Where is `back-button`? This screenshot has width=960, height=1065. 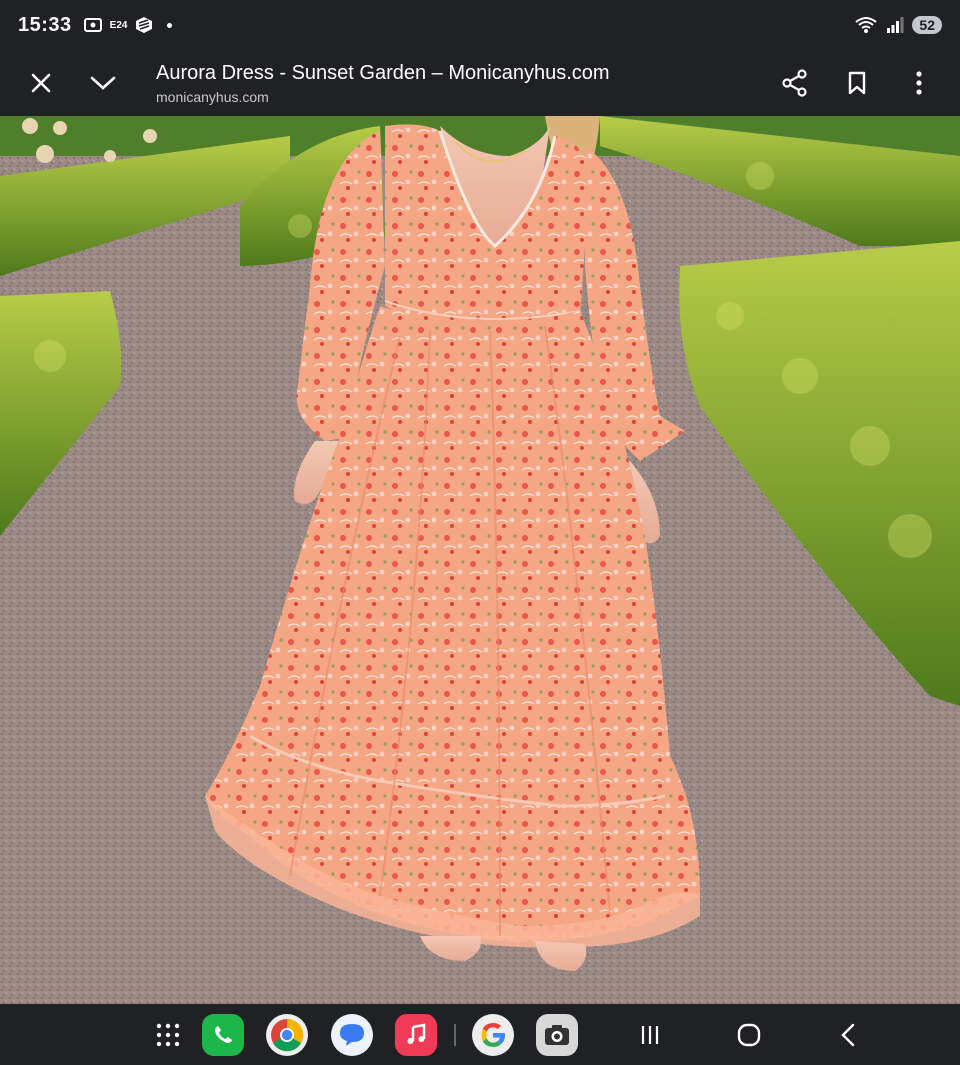
back-button is located at coordinates (848, 1035).